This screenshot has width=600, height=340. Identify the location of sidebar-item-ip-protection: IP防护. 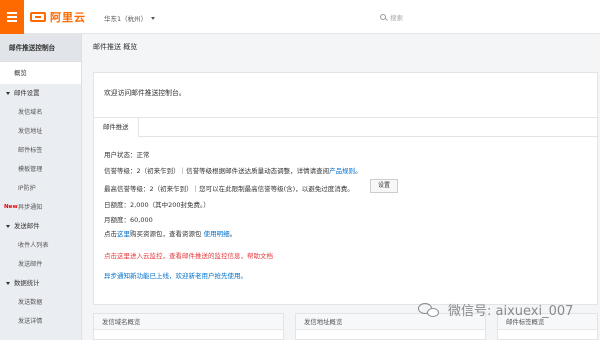
(40, 188).